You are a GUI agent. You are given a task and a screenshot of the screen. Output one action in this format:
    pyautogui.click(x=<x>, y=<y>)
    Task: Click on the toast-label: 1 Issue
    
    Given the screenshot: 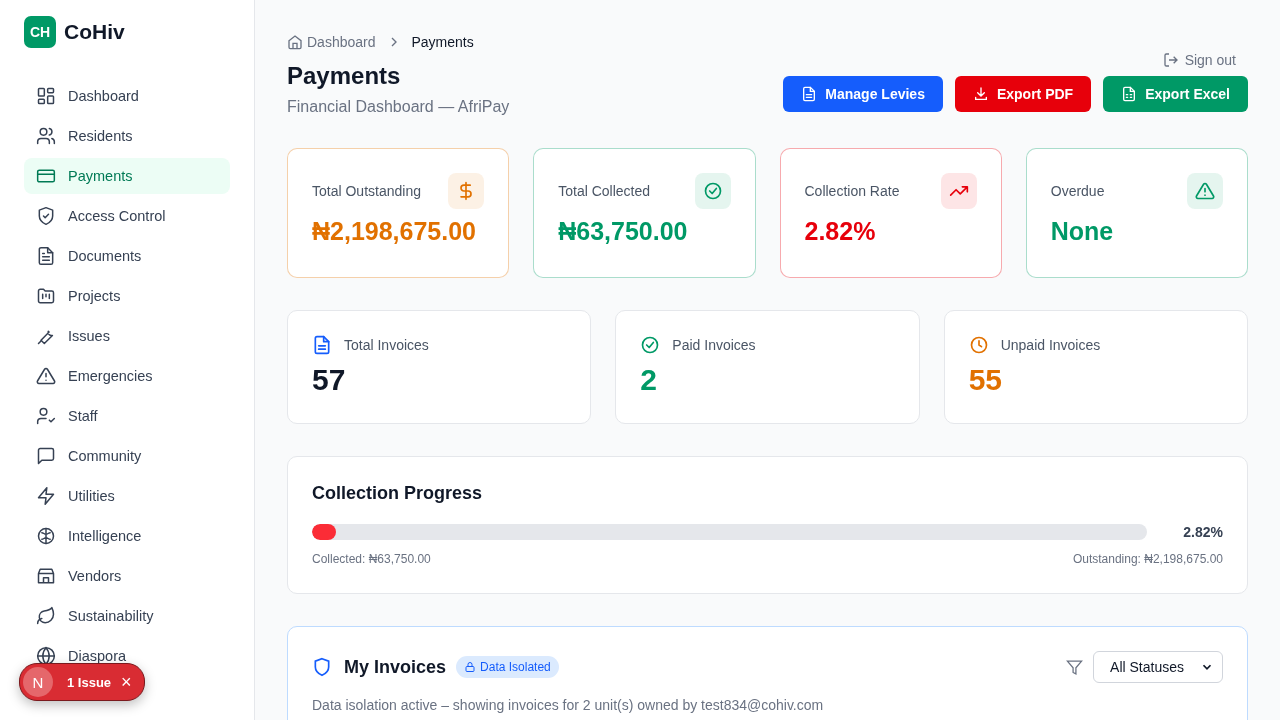 What is the action you would take?
    pyautogui.click(x=89, y=682)
    